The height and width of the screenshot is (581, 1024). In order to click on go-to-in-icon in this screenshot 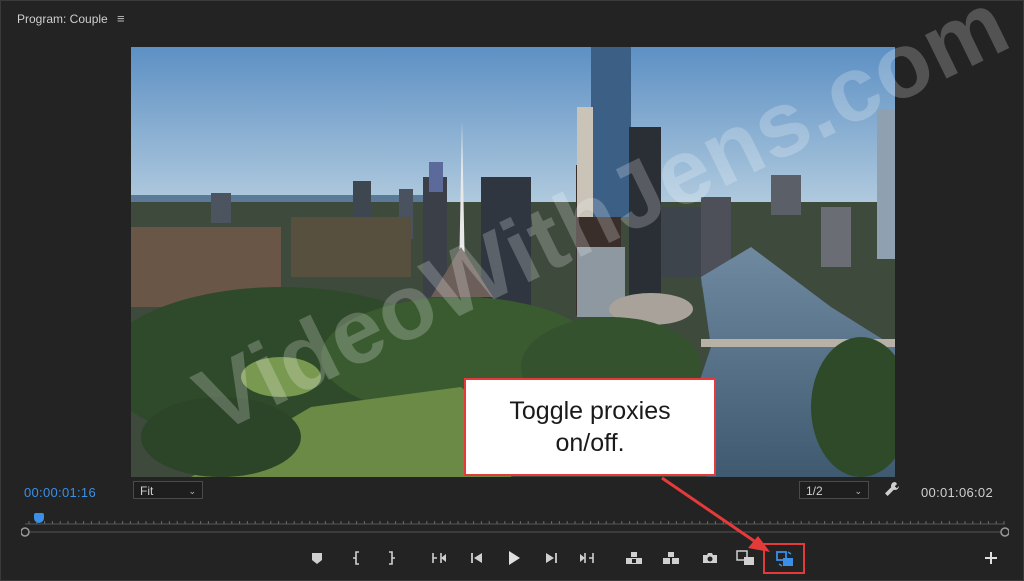, I will do `click(439, 558)`.